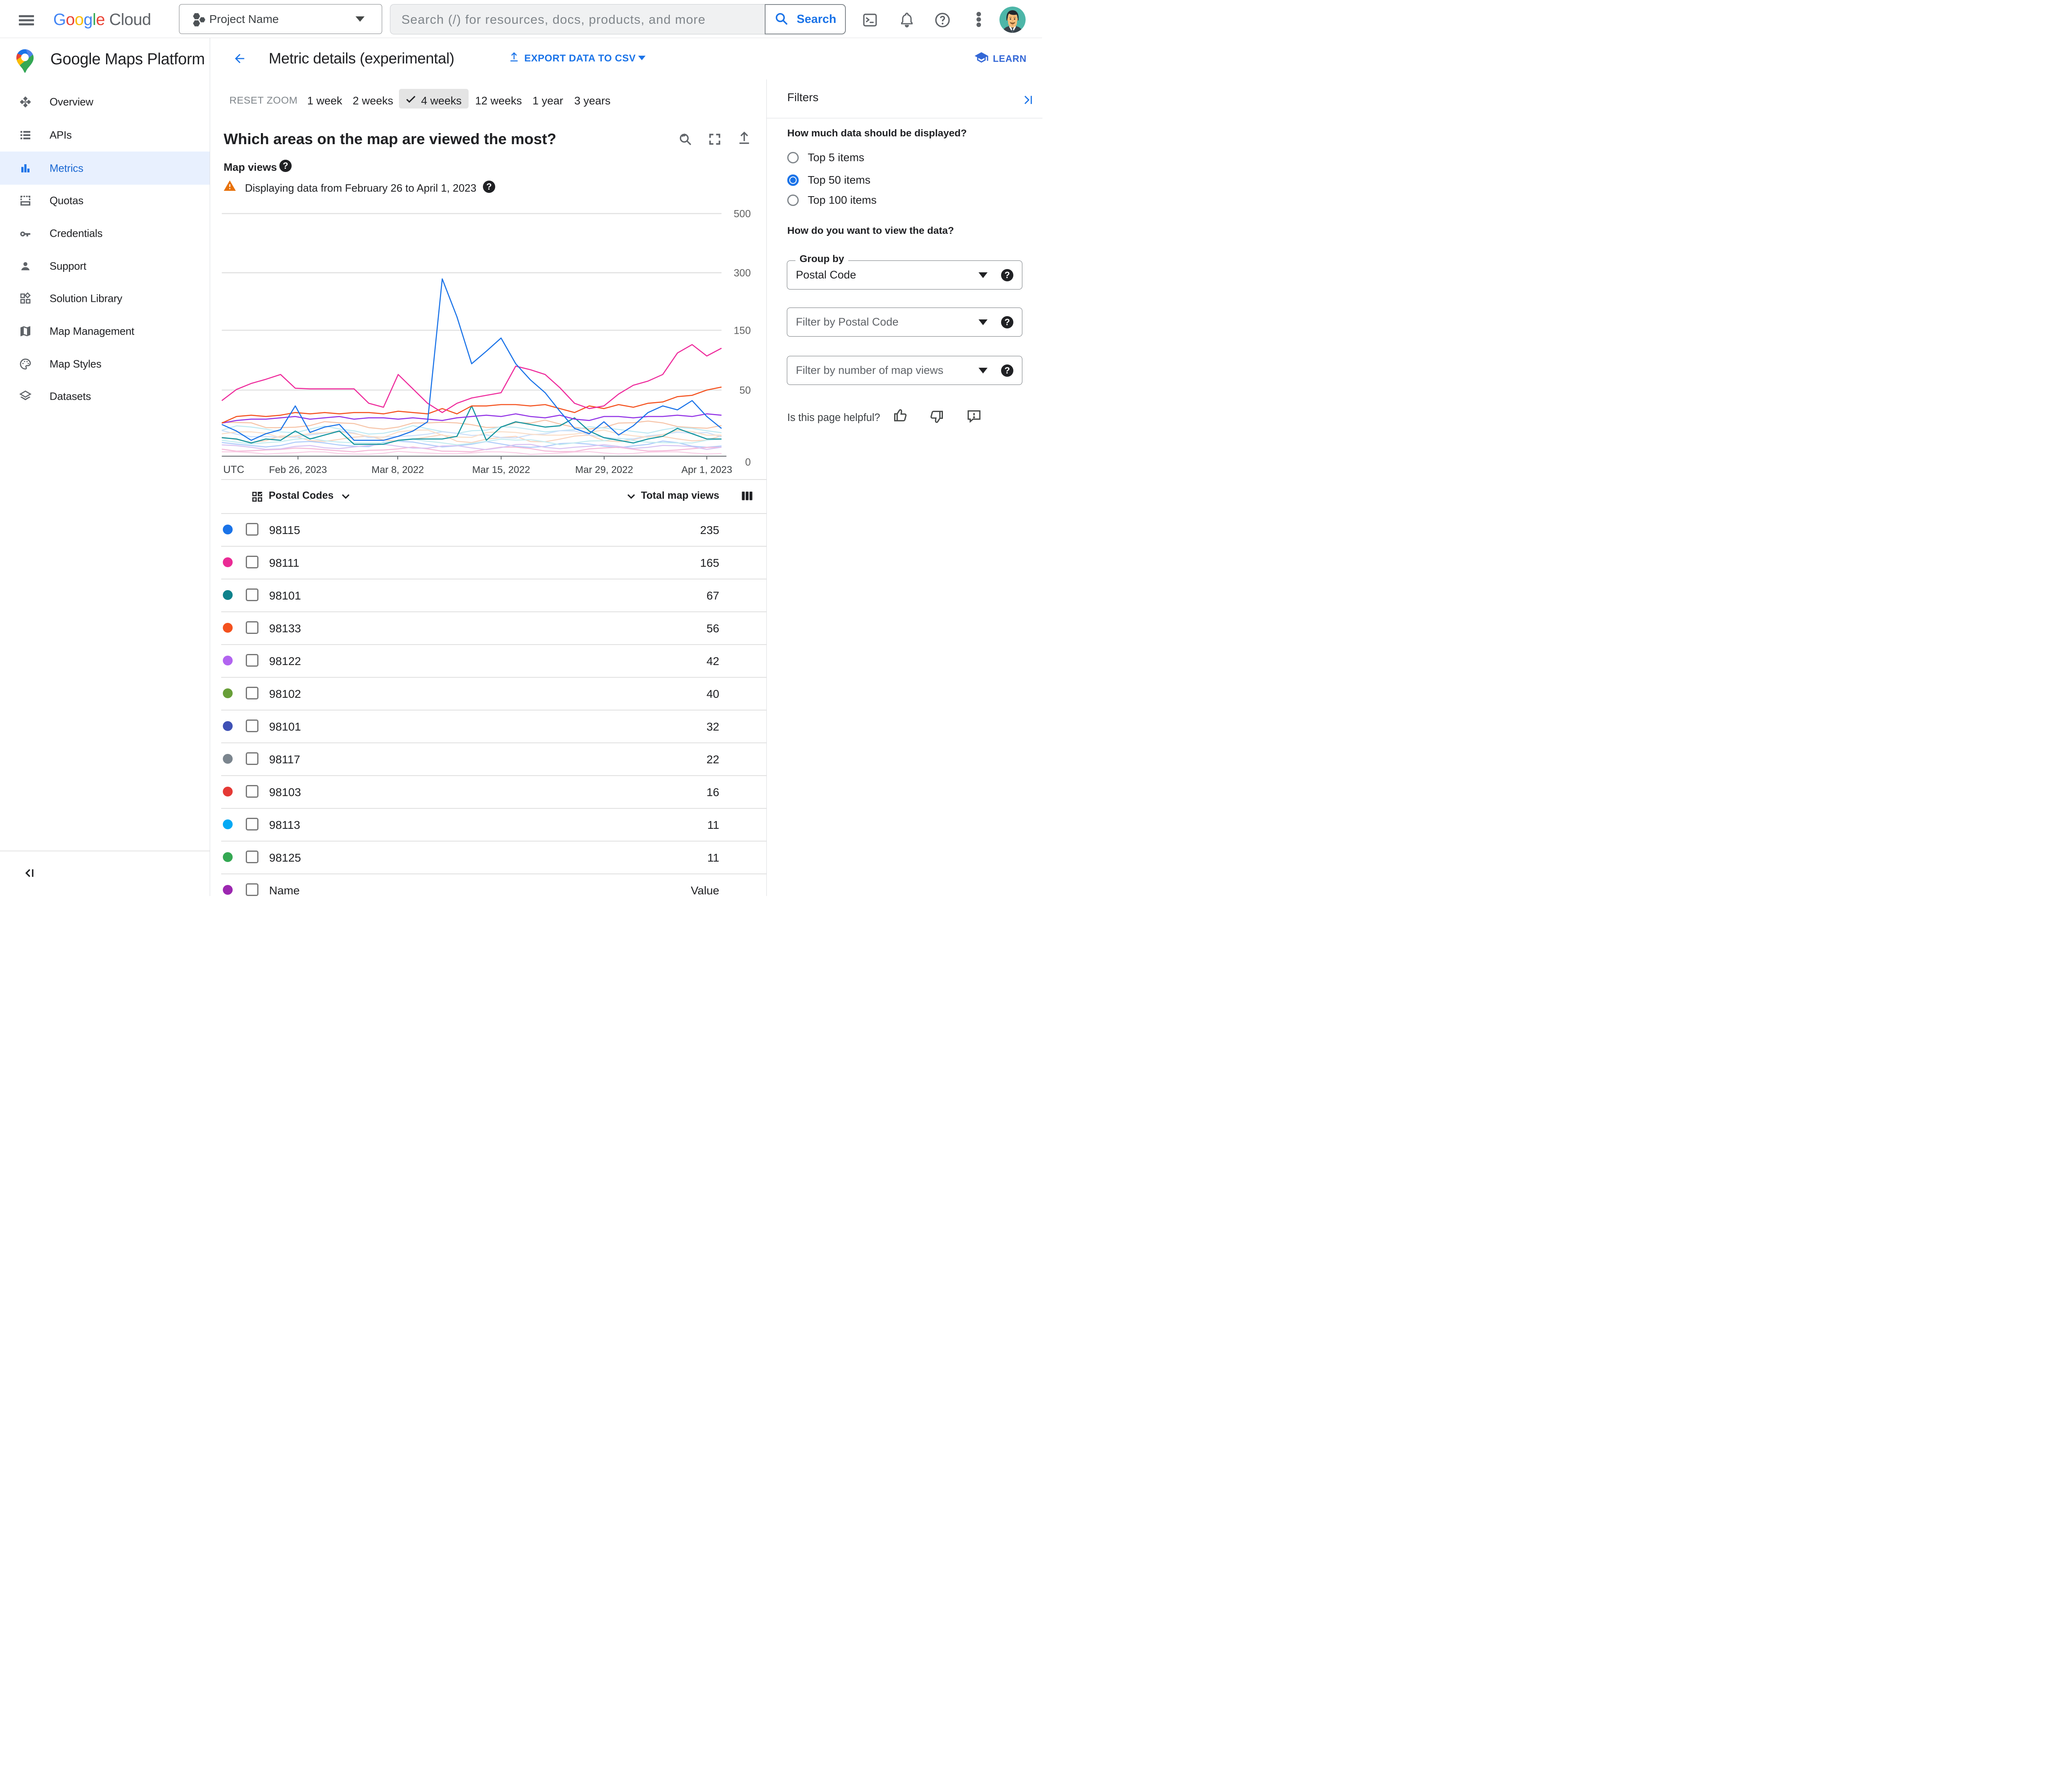  Describe the element at coordinates (233, 469) in the screenshot. I see `svg-text: UTC` at that location.